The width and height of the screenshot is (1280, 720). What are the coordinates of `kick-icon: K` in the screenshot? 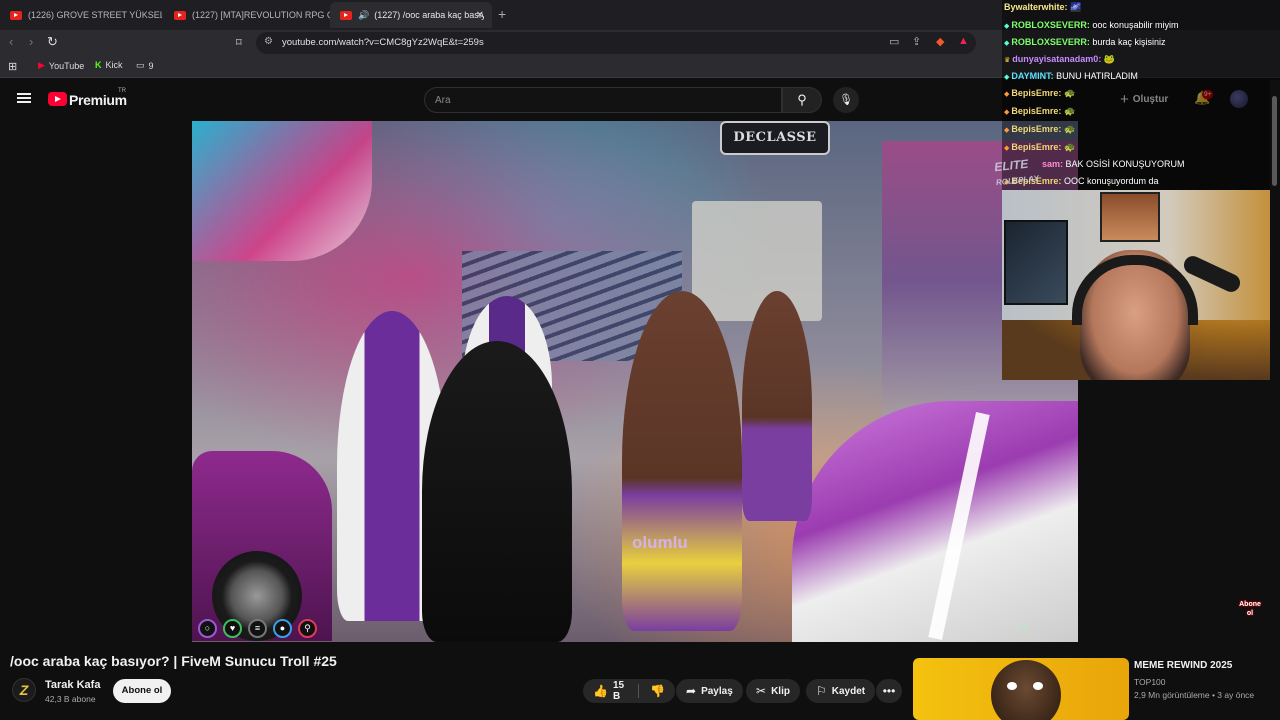 It's located at (98, 65).